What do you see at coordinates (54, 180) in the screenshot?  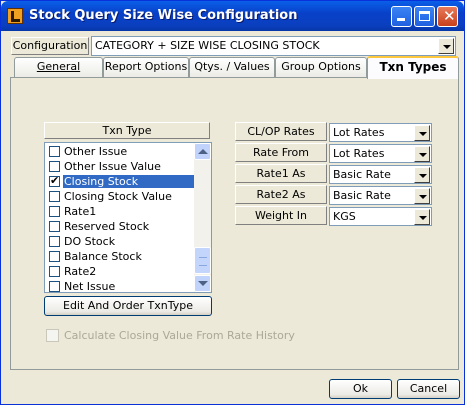 I see `checkbox-checked` at bounding box center [54, 180].